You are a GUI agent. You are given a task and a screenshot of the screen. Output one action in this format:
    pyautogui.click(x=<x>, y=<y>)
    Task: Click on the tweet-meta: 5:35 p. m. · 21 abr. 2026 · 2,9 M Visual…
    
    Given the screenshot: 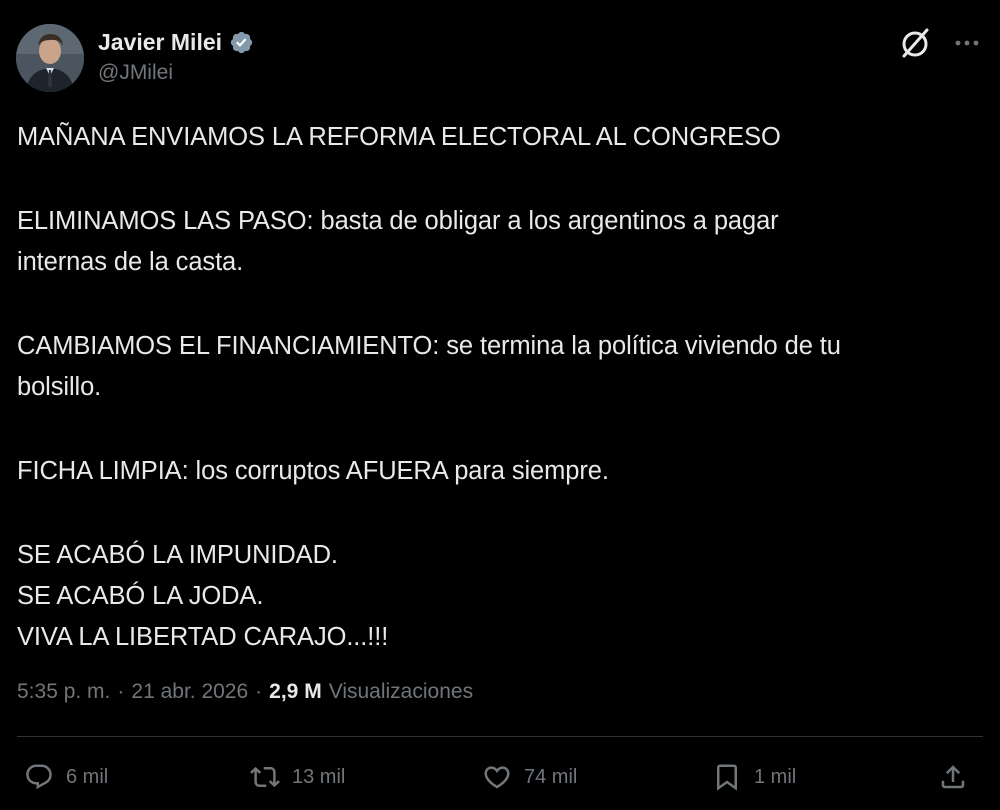 What is the action you would take?
    pyautogui.click(x=245, y=692)
    